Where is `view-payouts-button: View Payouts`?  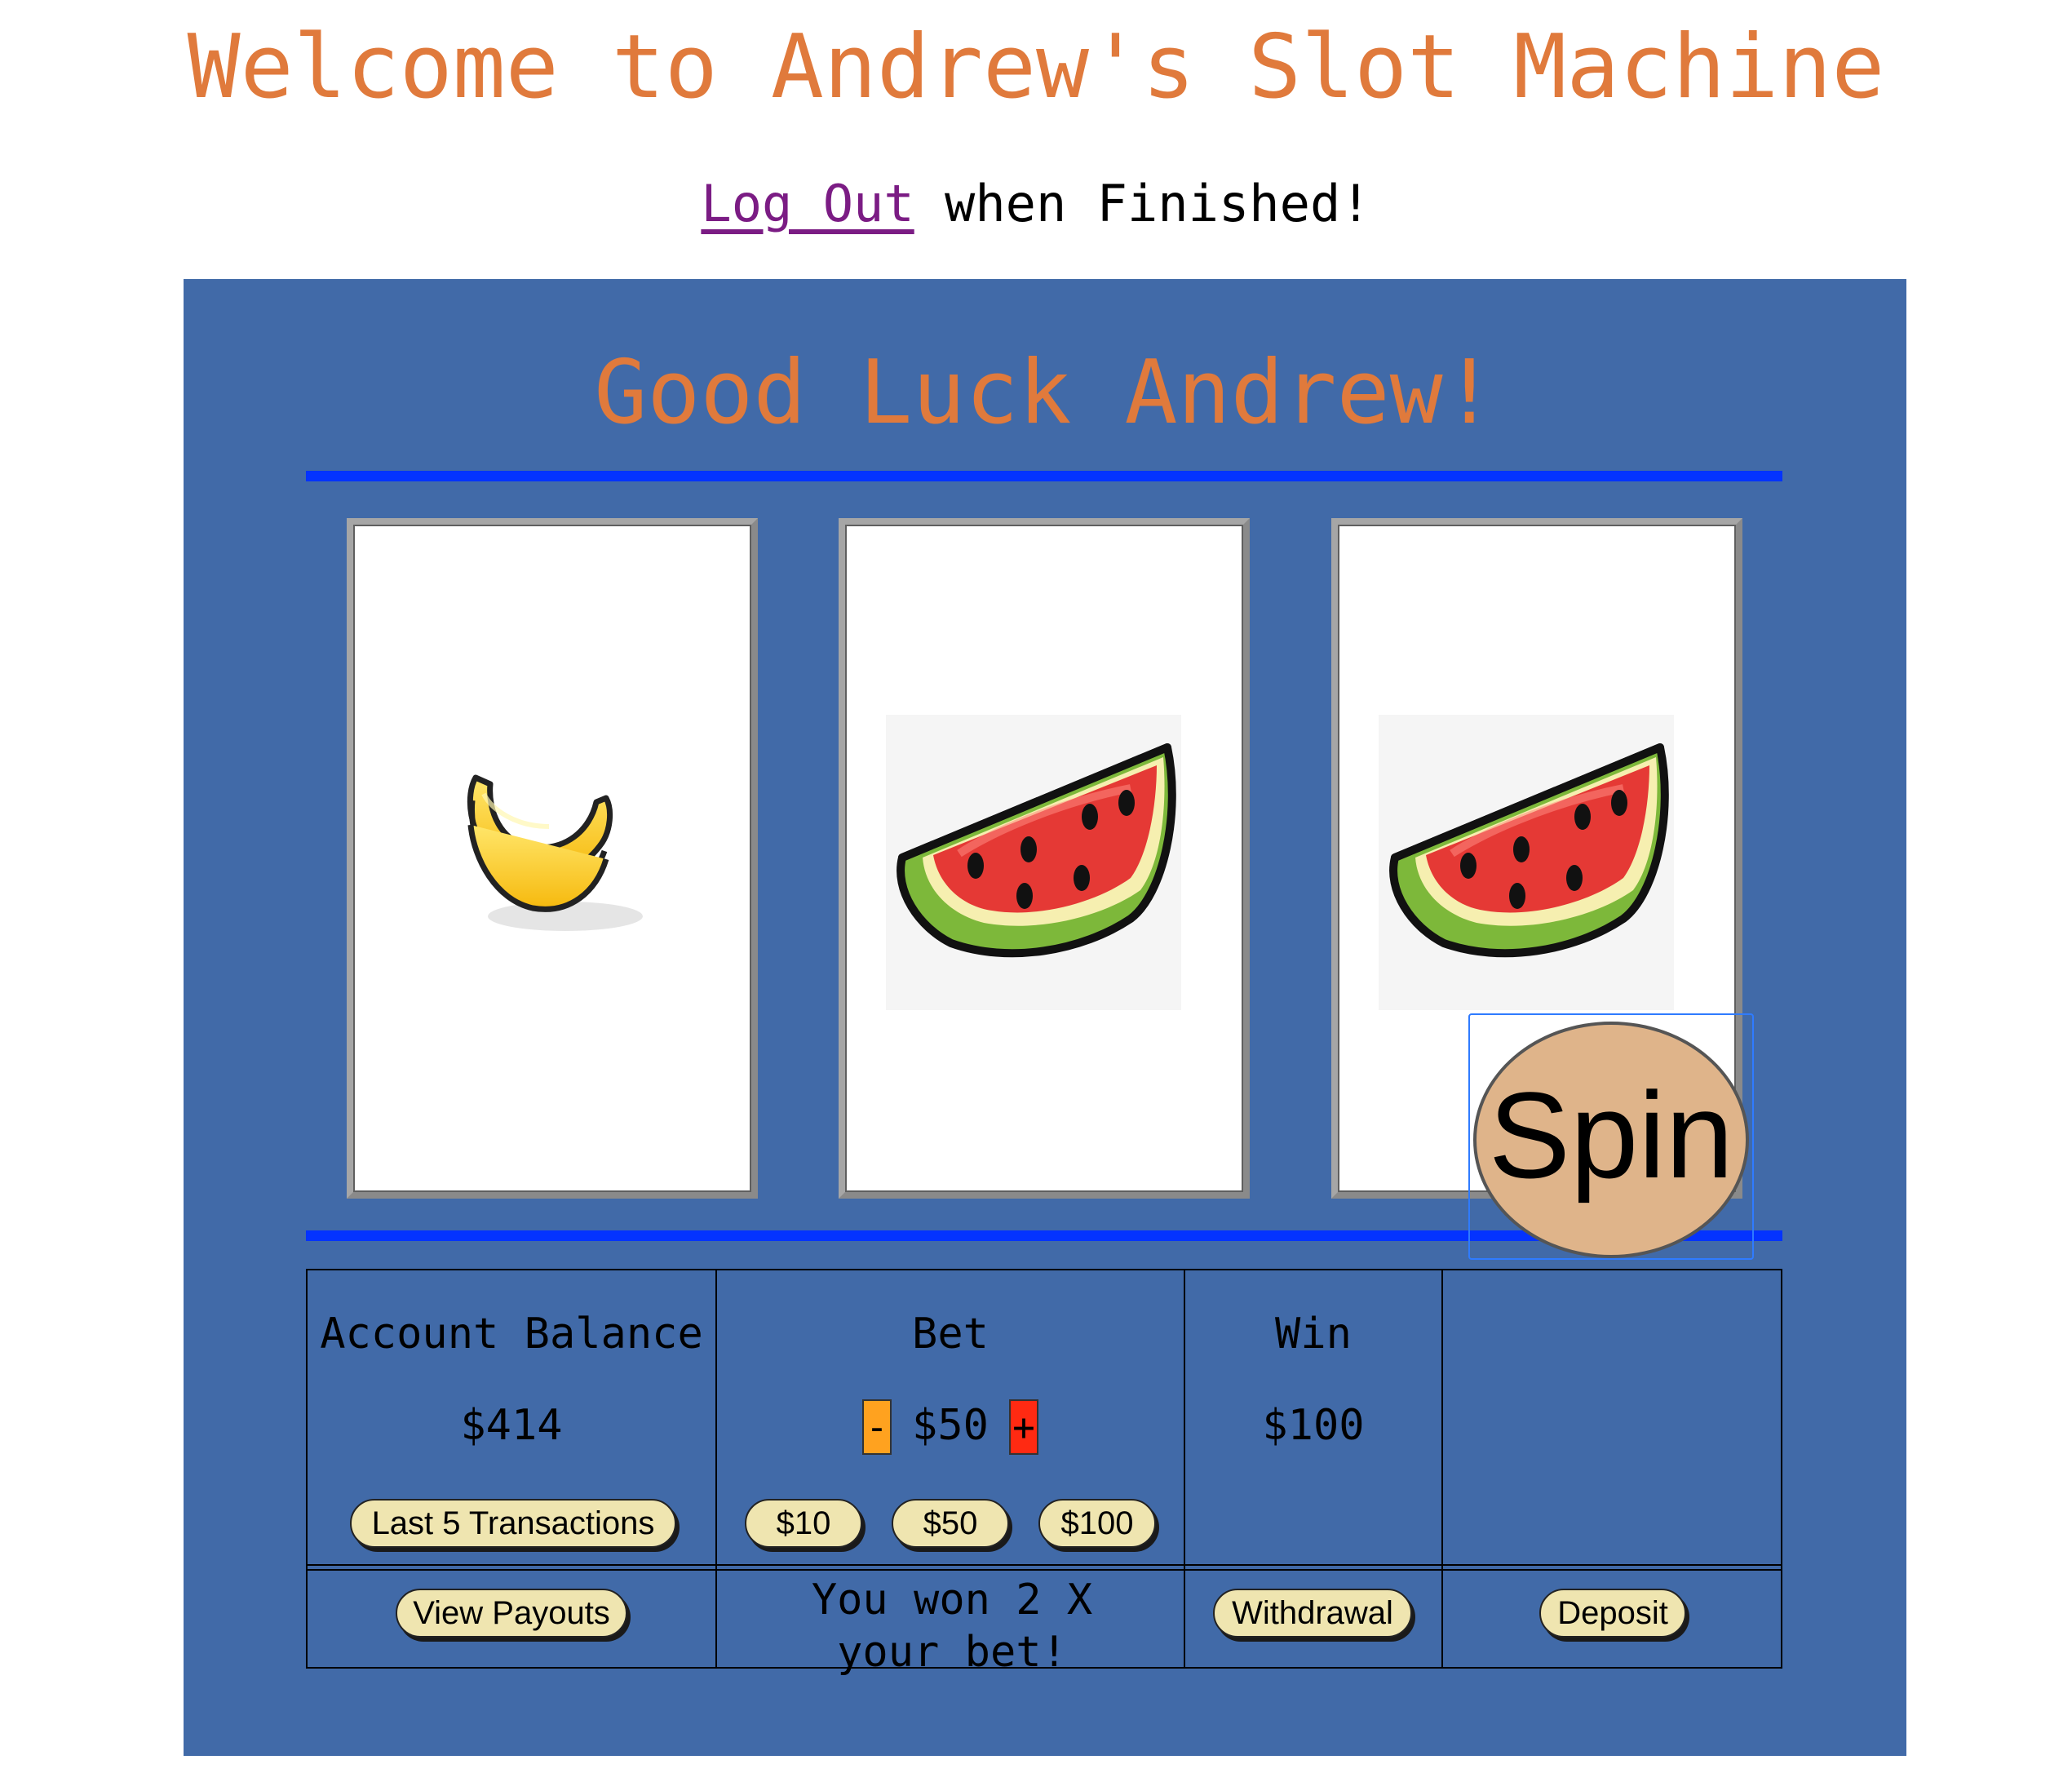 view-payouts-button: View Payouts is located at coordinates (512, 1613).